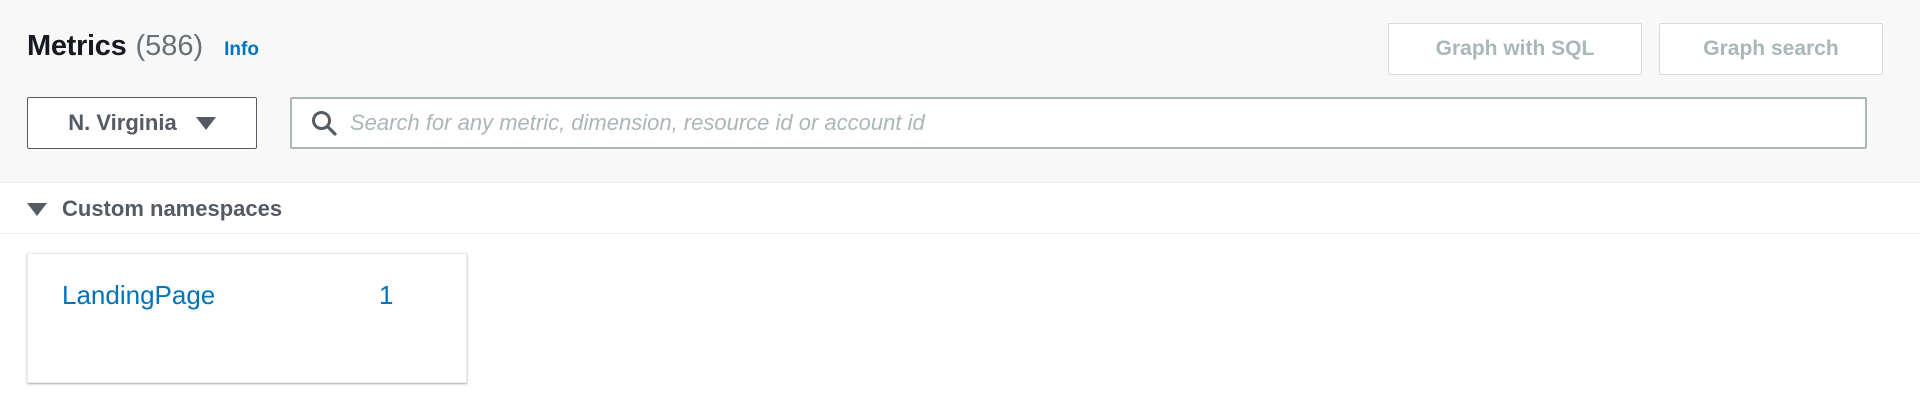  What do you see at coordinates (241, 50) in the screenshot?
I see `info-link: Info` at bounding box center [241, 50].